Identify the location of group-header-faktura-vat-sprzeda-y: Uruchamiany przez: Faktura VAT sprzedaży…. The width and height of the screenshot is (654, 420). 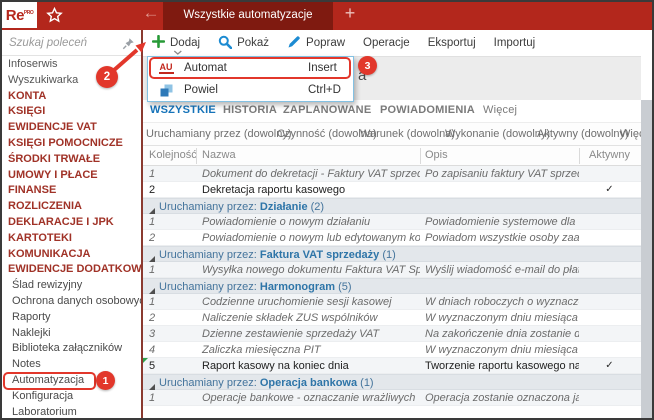
(392, 254).